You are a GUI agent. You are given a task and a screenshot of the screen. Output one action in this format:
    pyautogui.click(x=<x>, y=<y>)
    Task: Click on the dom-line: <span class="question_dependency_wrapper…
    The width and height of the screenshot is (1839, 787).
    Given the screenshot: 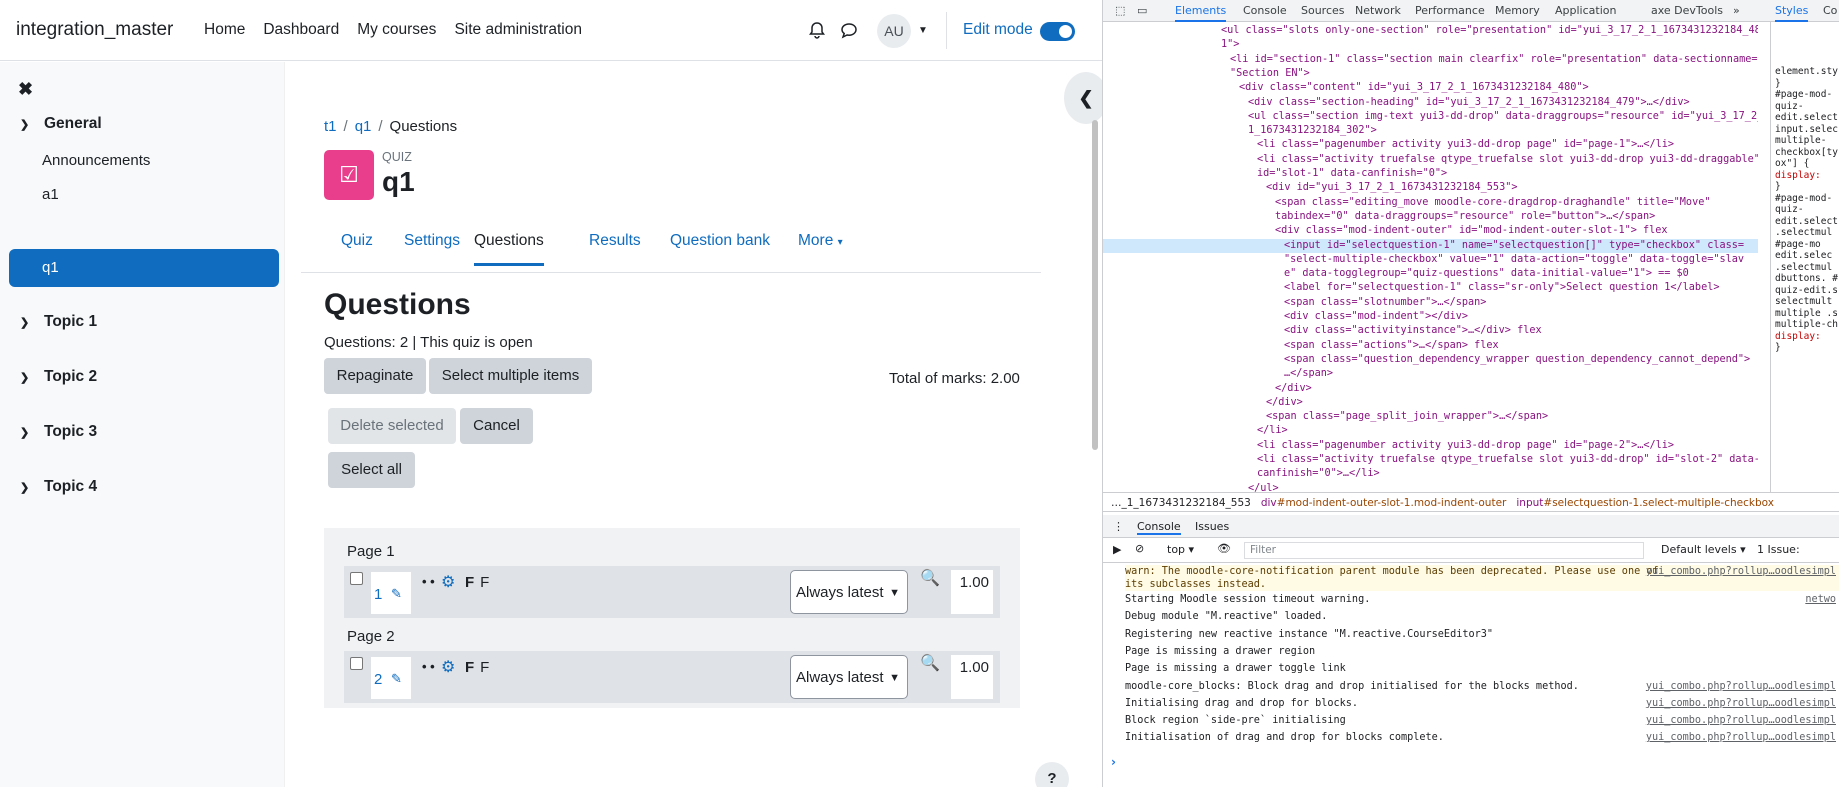 What is the action you would take?
    pyautogui.click(x=1426, y=360)
    